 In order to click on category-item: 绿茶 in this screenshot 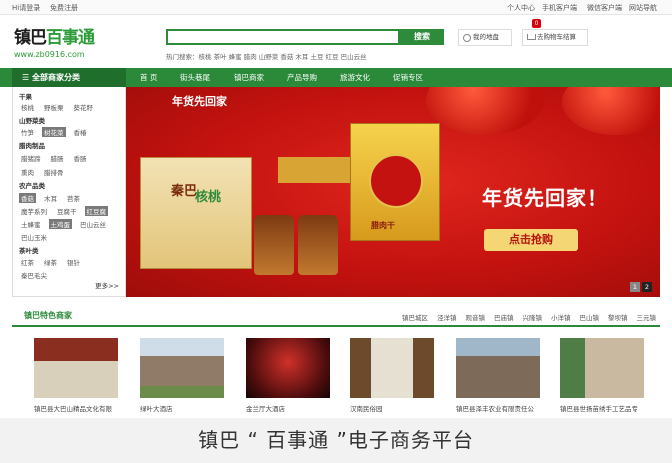, I will do `click(50, 262)`.